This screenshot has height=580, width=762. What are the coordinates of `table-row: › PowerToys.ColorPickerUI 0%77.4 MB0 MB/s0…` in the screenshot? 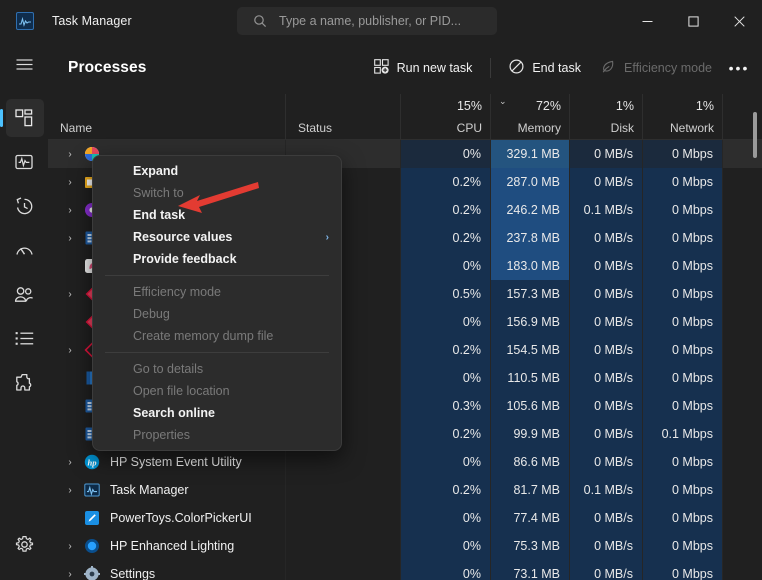 It's located at (405, 518).